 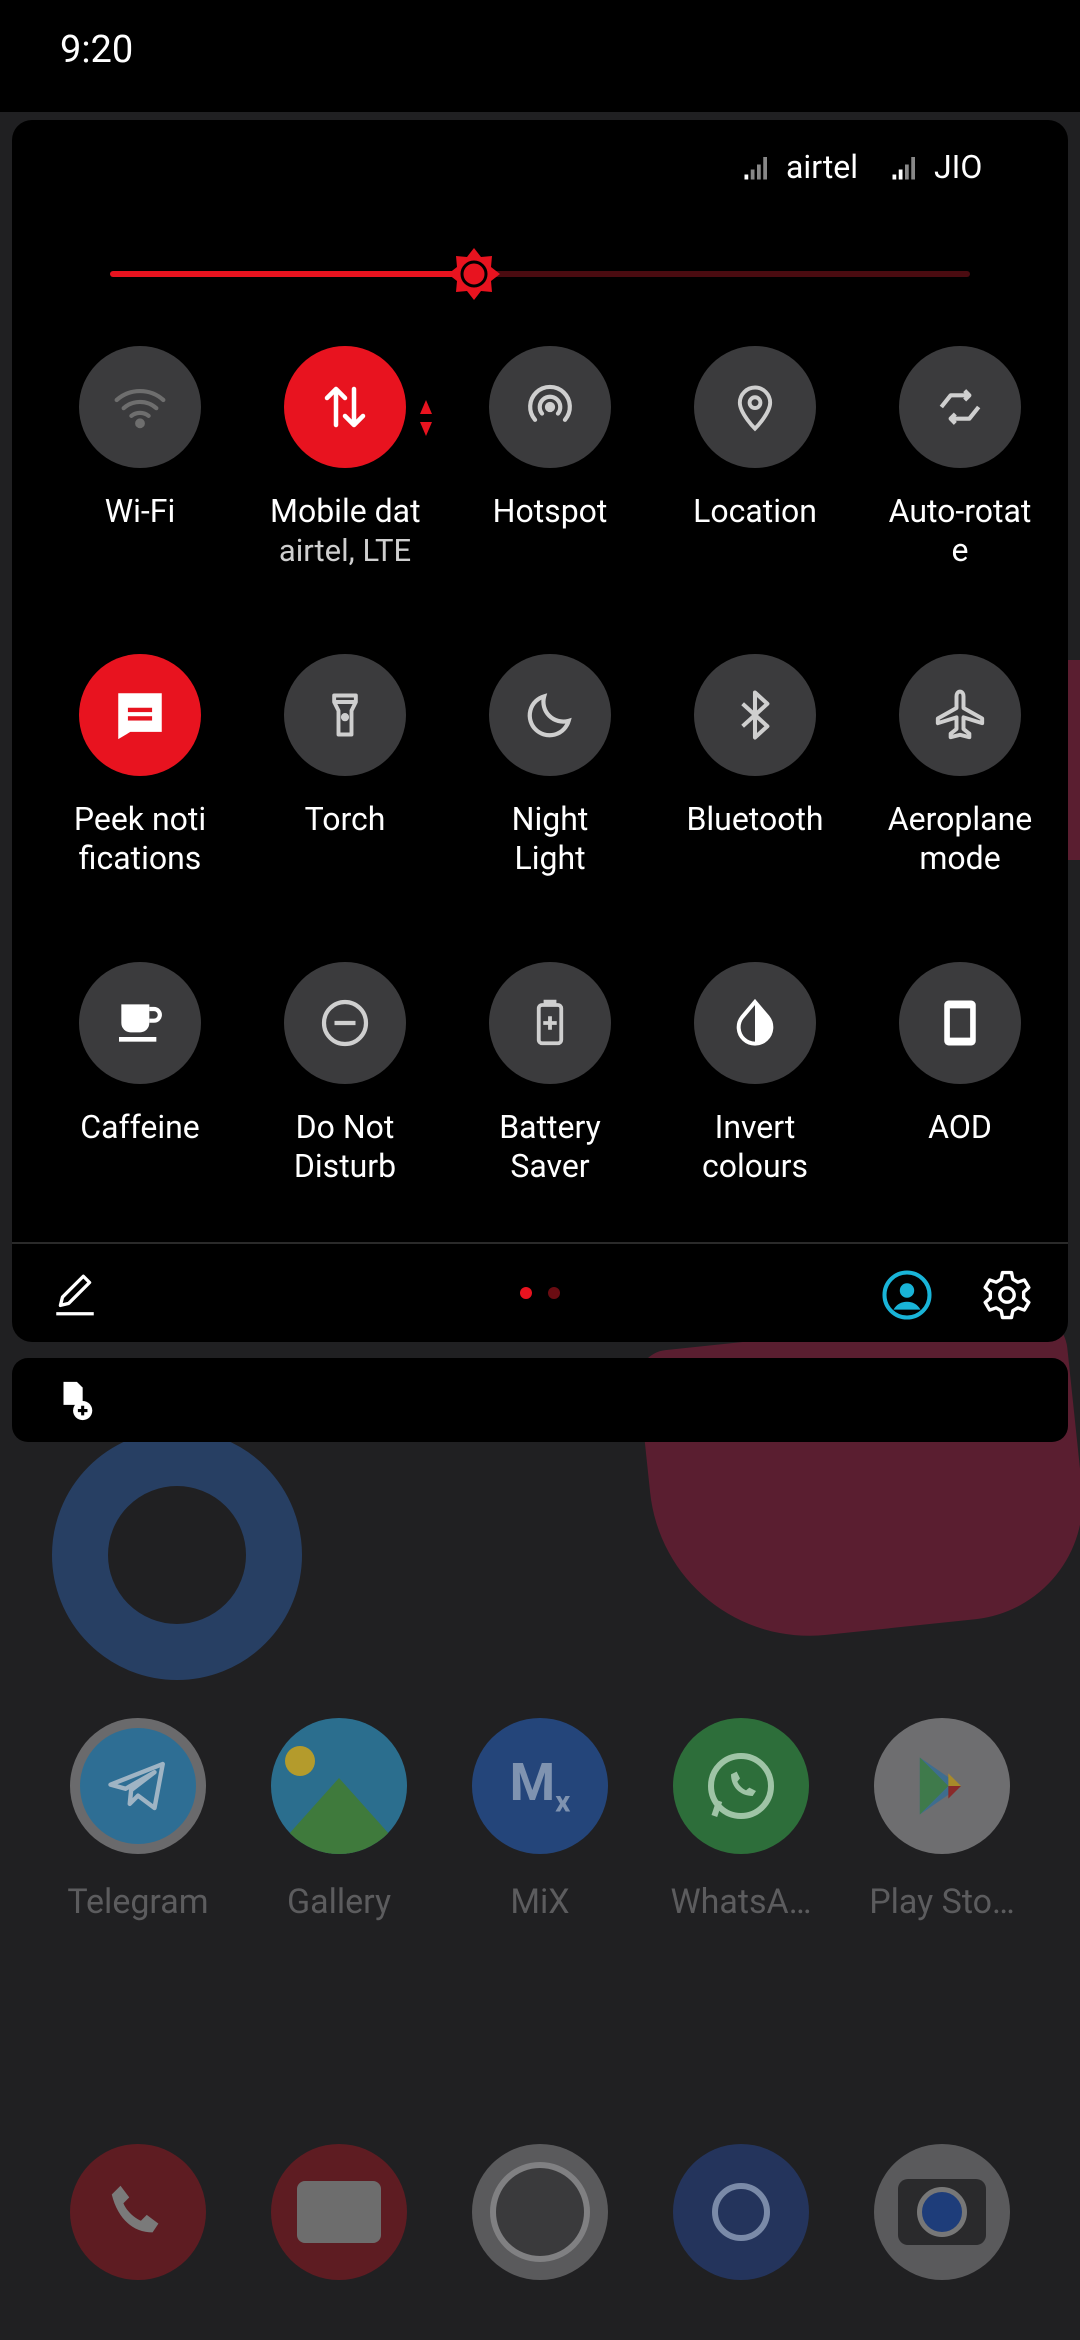 What do you see at coordinates (140, 1023) in the screenshot?
I see `coffee-cup-icon` at bounding box center [140, 1023].